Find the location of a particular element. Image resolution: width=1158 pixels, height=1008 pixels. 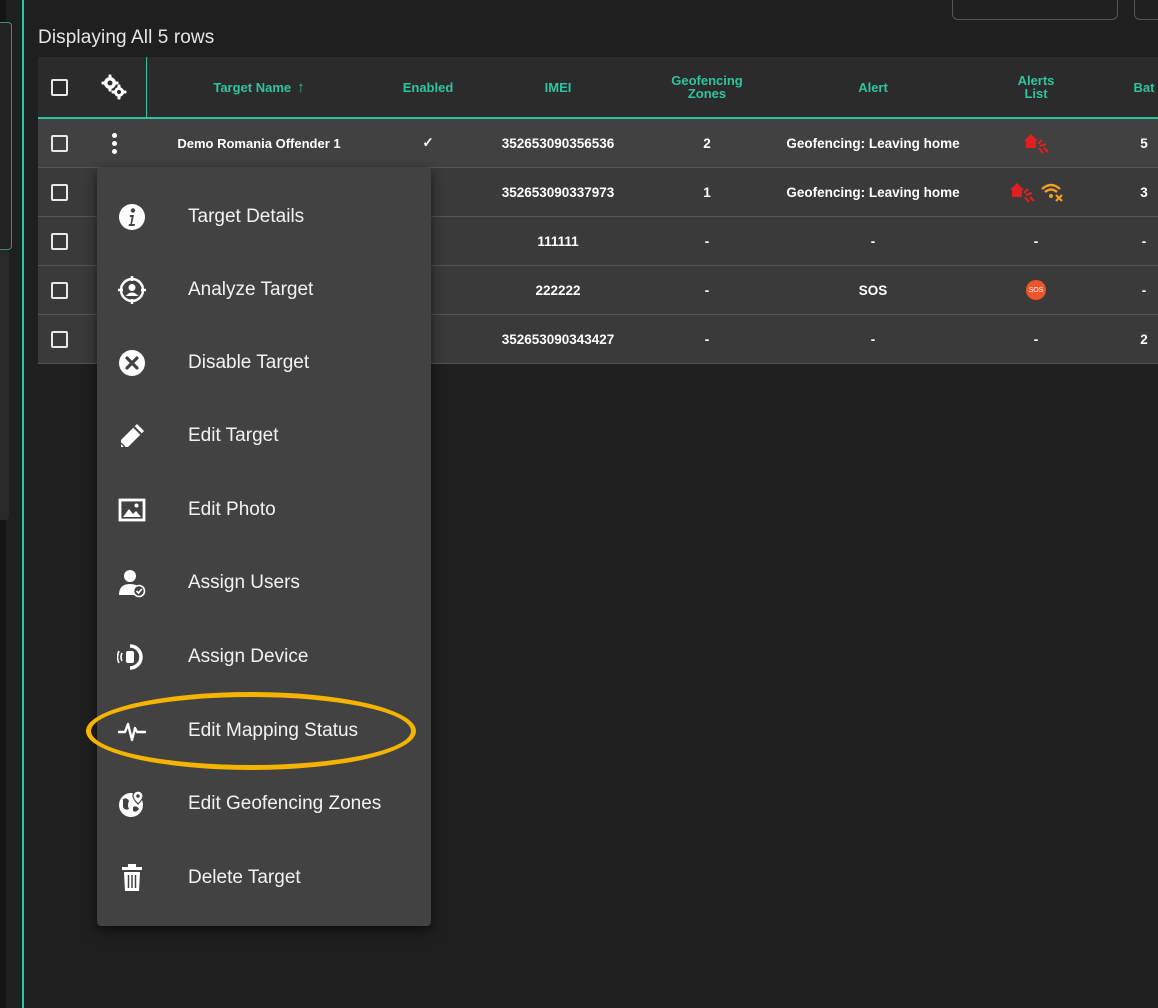

close-circle-icon is located at coordinates (132, 363).